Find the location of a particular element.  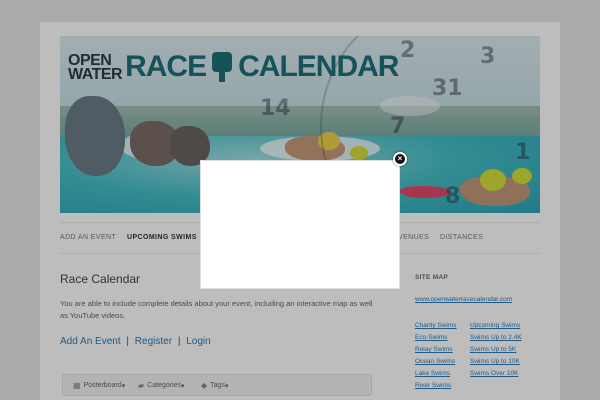

close-icon: × is located at coordinates (400, 159).